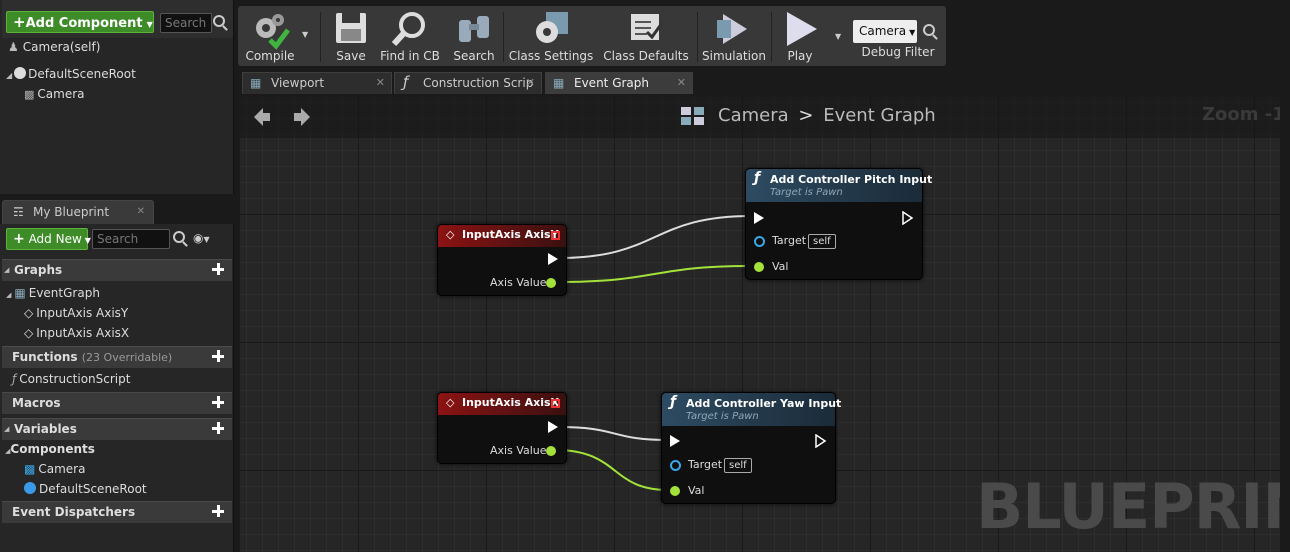 This screenshot has height=552, width=1290. I want to click on debug-object-select: Camera ▼, so click(885, 31).